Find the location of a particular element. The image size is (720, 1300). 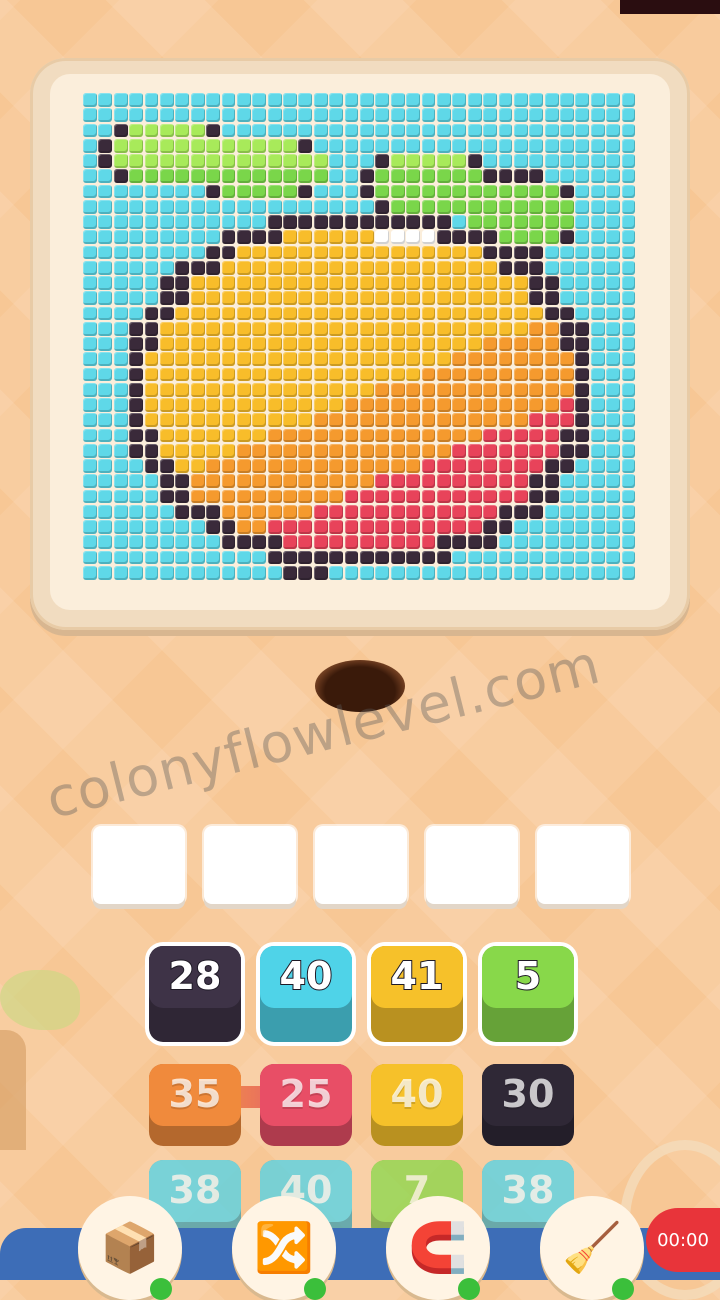

color-block: 5 is located at coordinates (528, 994).